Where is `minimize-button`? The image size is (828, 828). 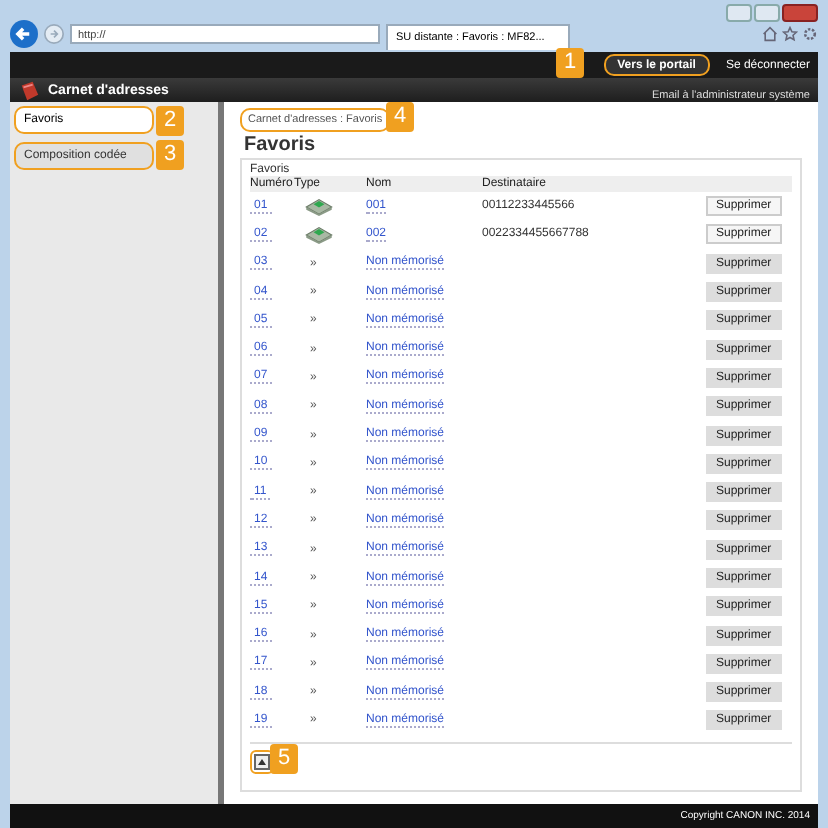
minimize-button is located at coordinates (739, 13).